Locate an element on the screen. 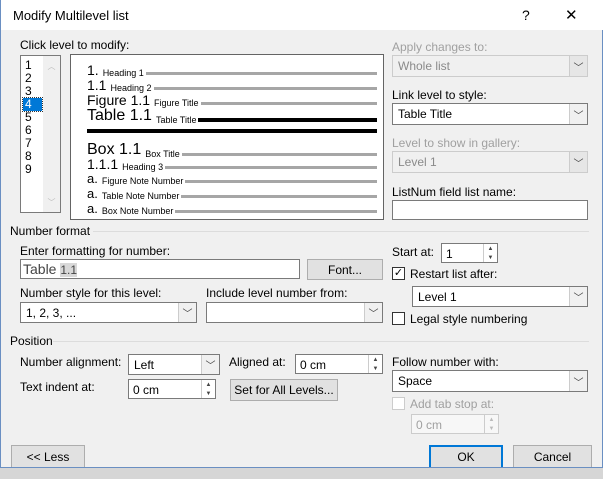 Image resolution: width=603 pixels, height=479 pixels. level-scrollbar: ︿ ﹀ is located at coordinates (51, 134).